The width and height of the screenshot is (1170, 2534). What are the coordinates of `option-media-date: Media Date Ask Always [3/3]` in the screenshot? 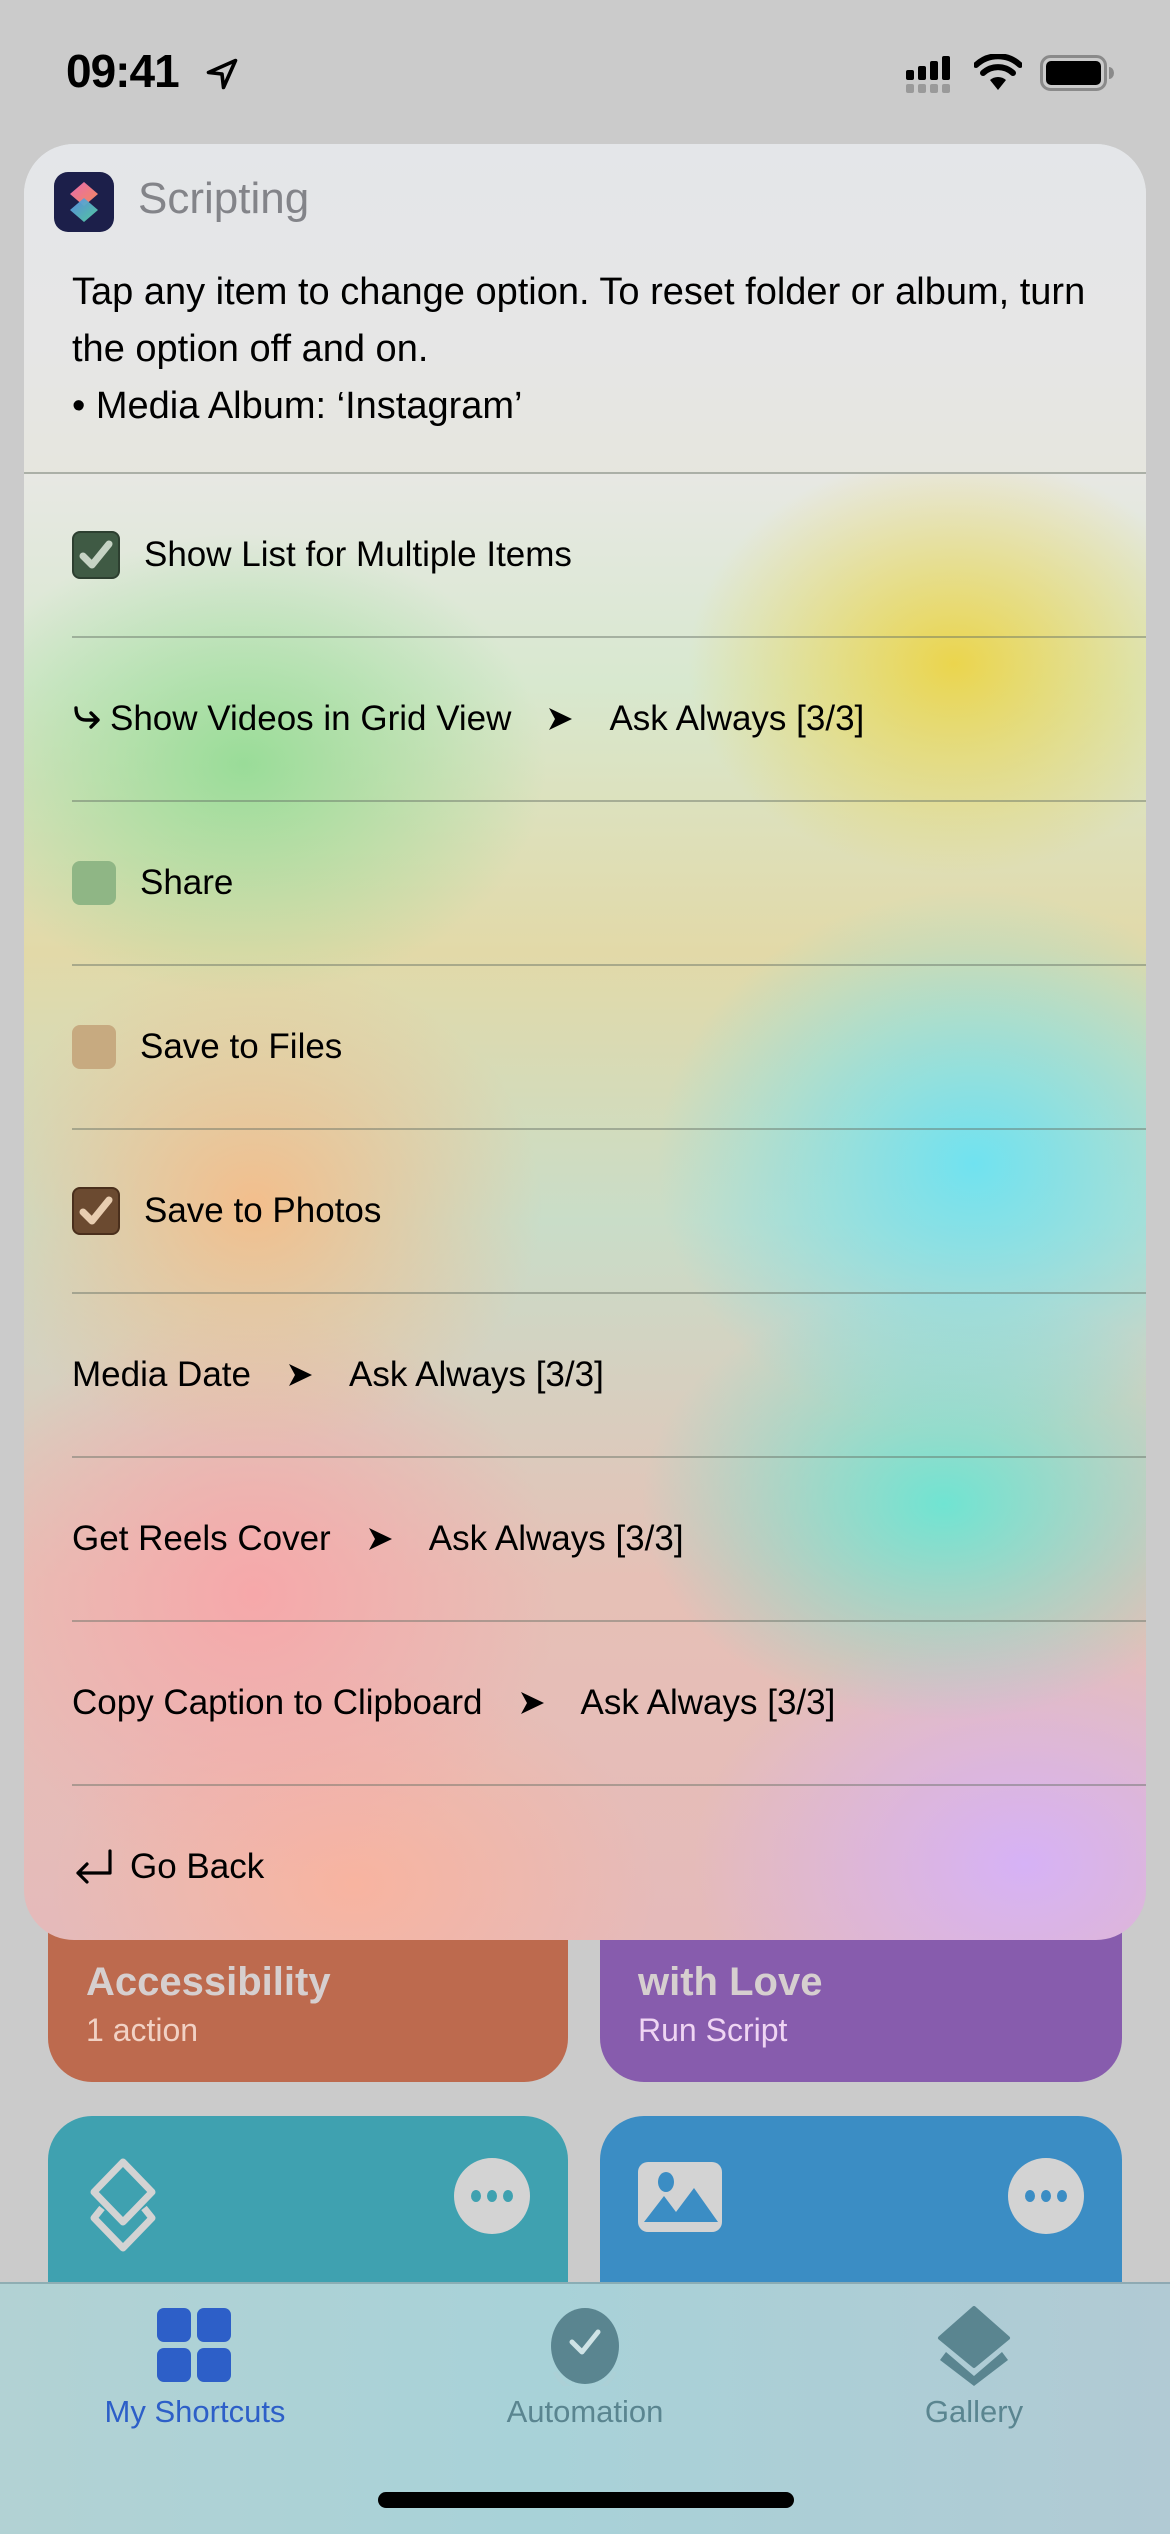 It's located at (585, 1375).